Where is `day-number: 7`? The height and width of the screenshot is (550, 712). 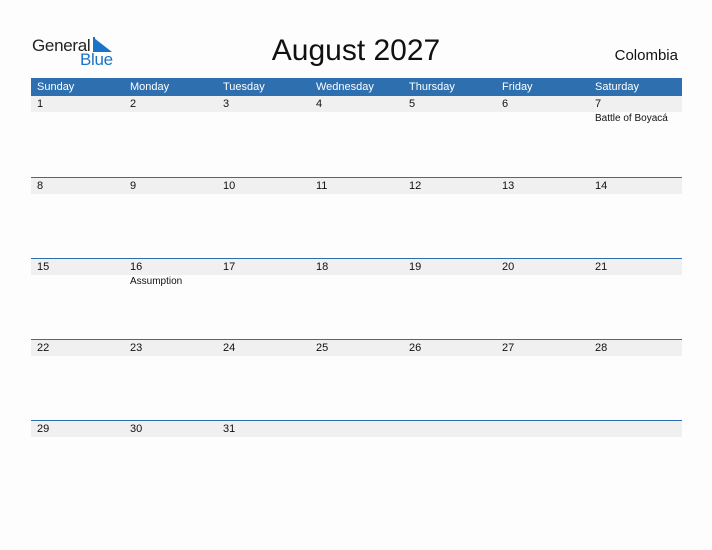
day-number: 7 is located at coordinates (598, 104).